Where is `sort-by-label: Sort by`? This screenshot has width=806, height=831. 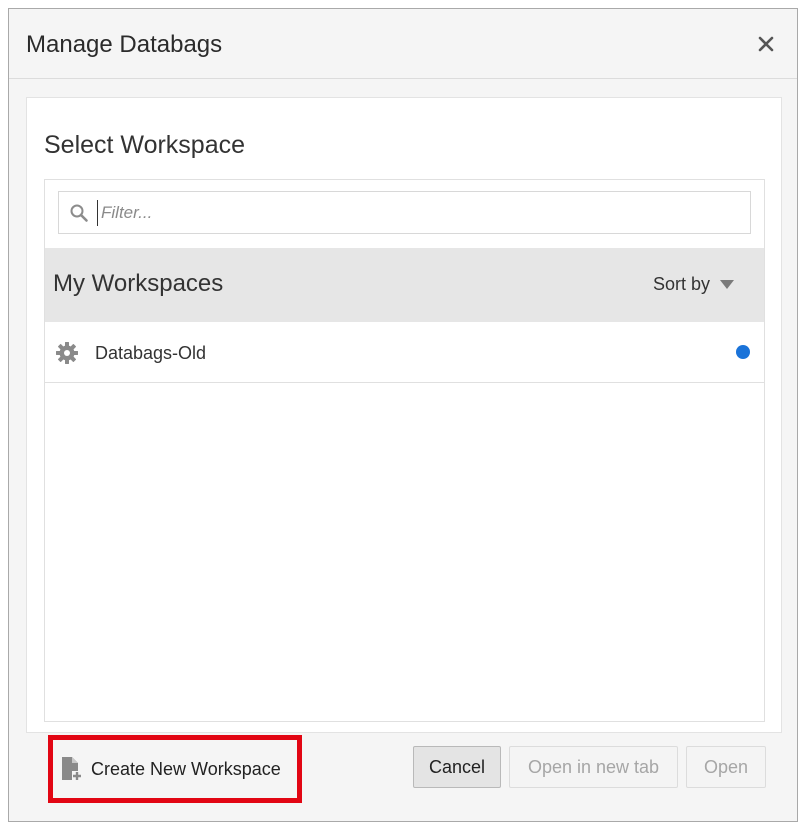
sort-by-label: Sort by is located at coordinates (681, 284).